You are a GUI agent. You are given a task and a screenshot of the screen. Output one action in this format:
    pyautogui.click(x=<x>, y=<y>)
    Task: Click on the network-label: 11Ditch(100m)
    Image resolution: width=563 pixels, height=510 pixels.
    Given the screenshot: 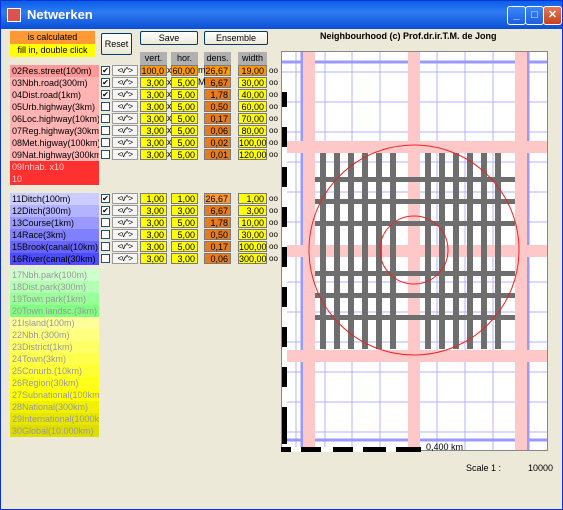 What is the action you would take?
    pyautogui.click(x=54, y=199)
    